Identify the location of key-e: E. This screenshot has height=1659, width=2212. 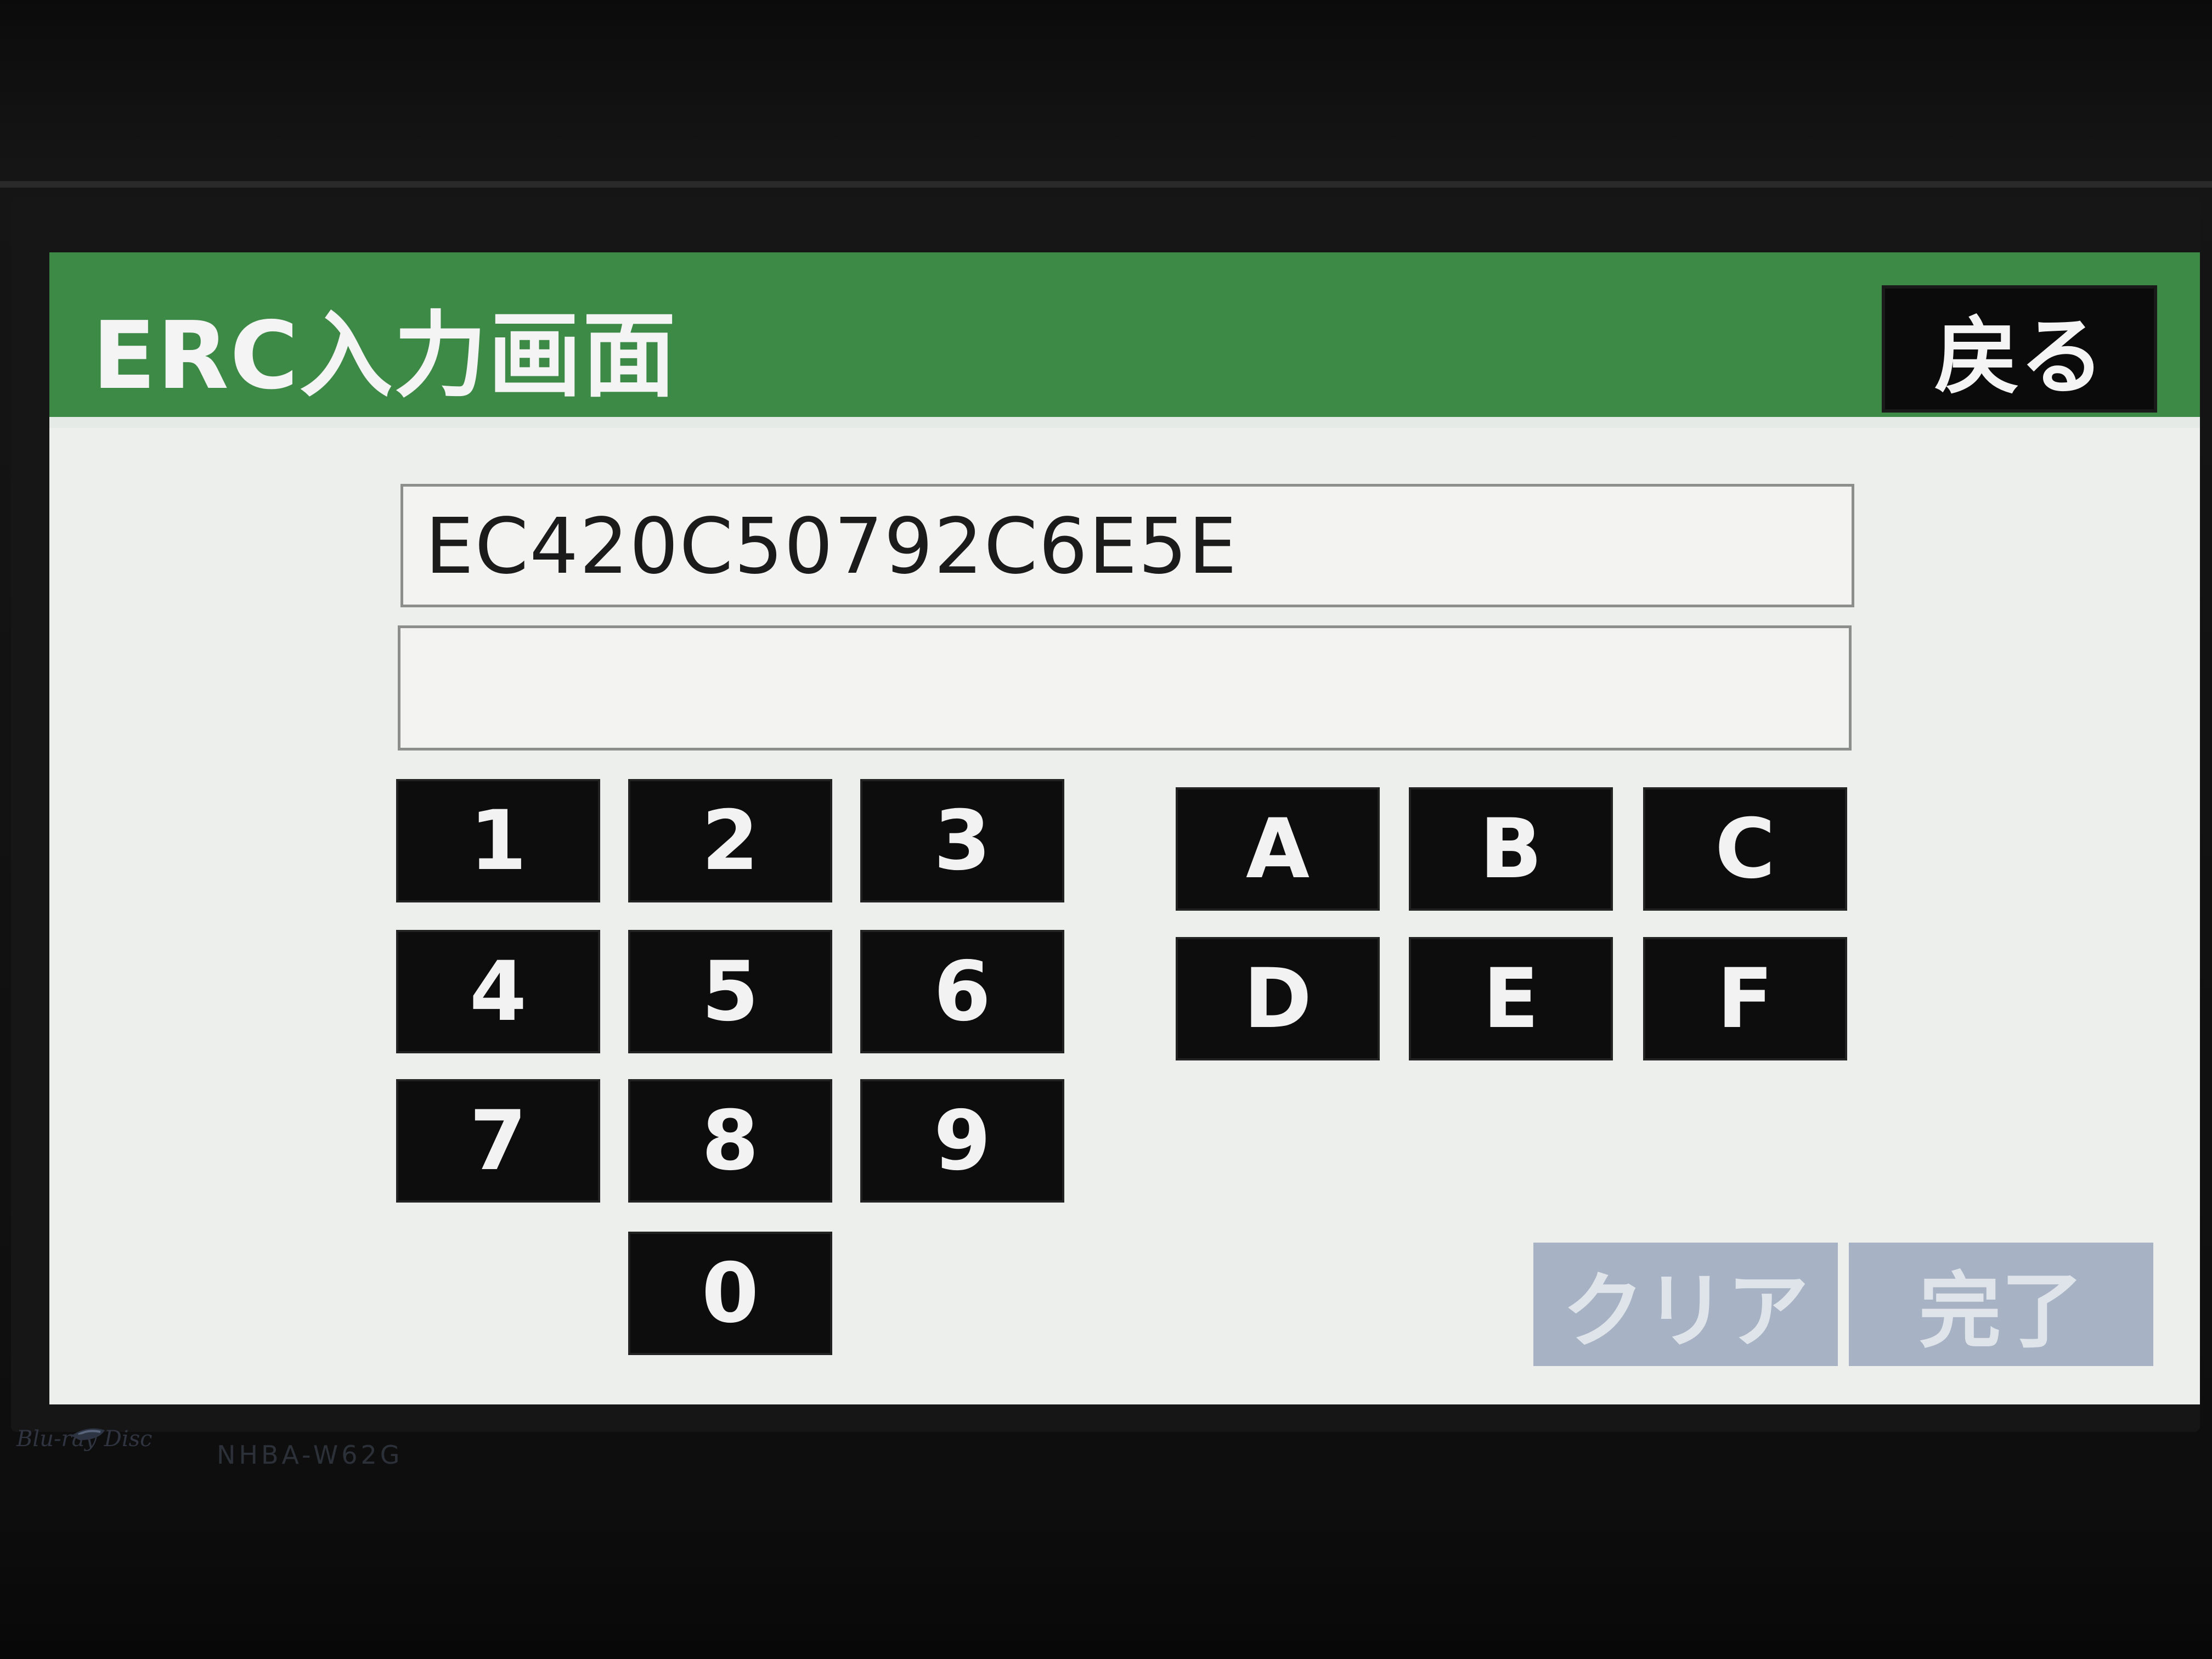
(1511, 998).